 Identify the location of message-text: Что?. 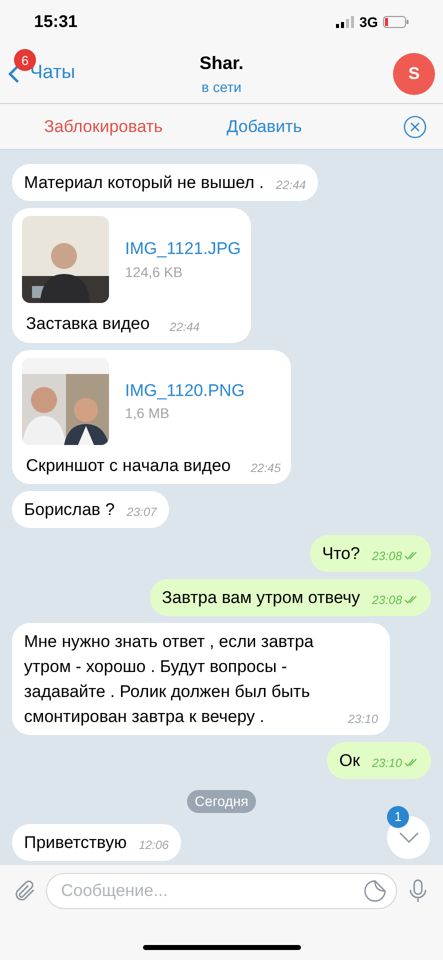
(341, 554).